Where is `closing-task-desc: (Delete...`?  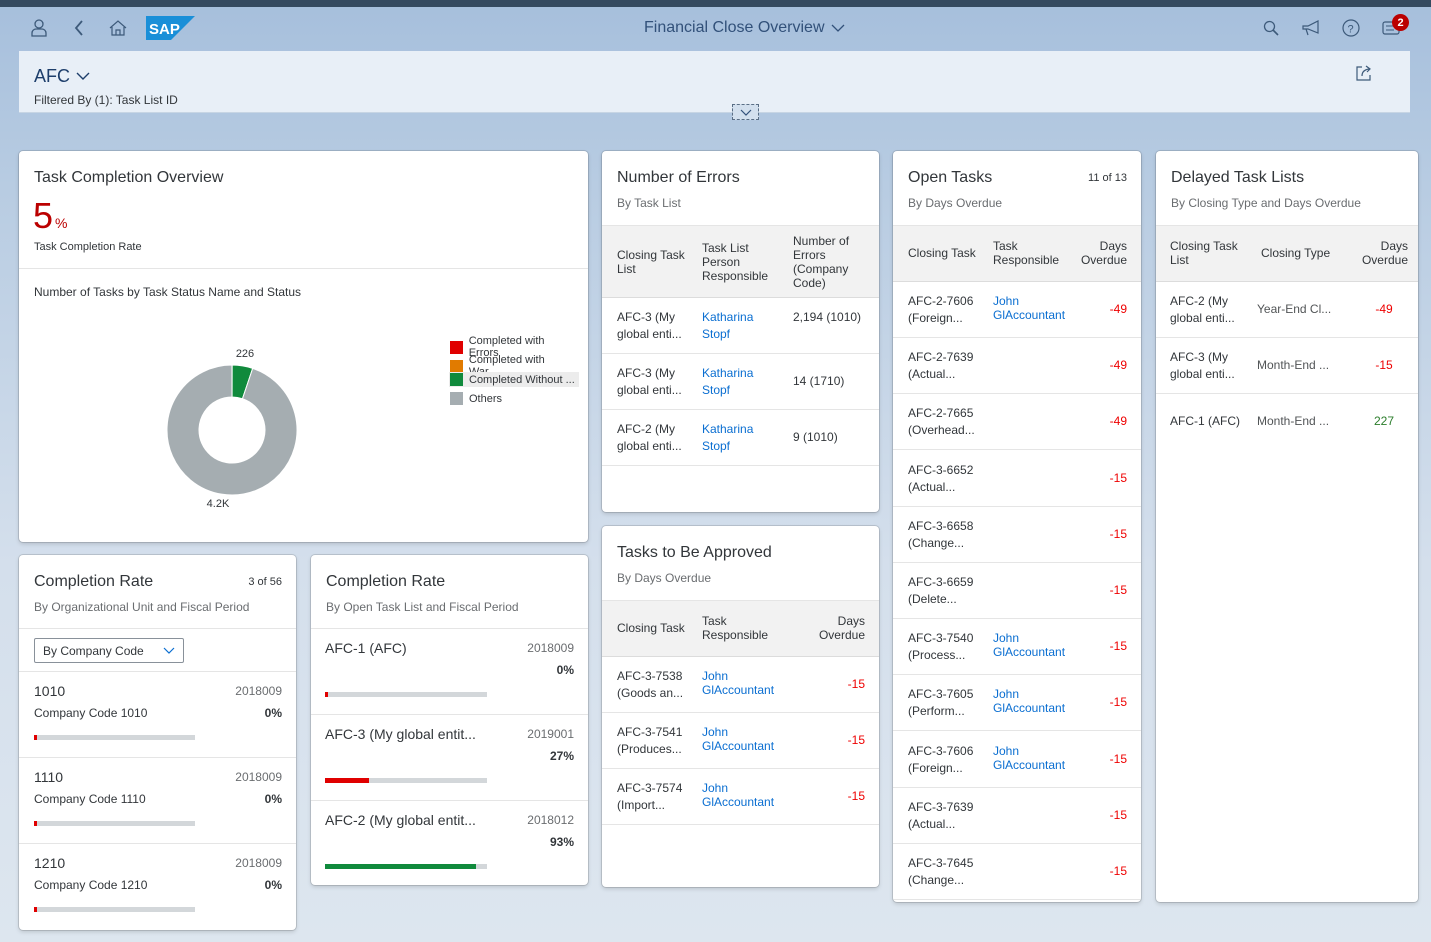 closing-task-desc: (Delete... is located at coordinates (932, 599).